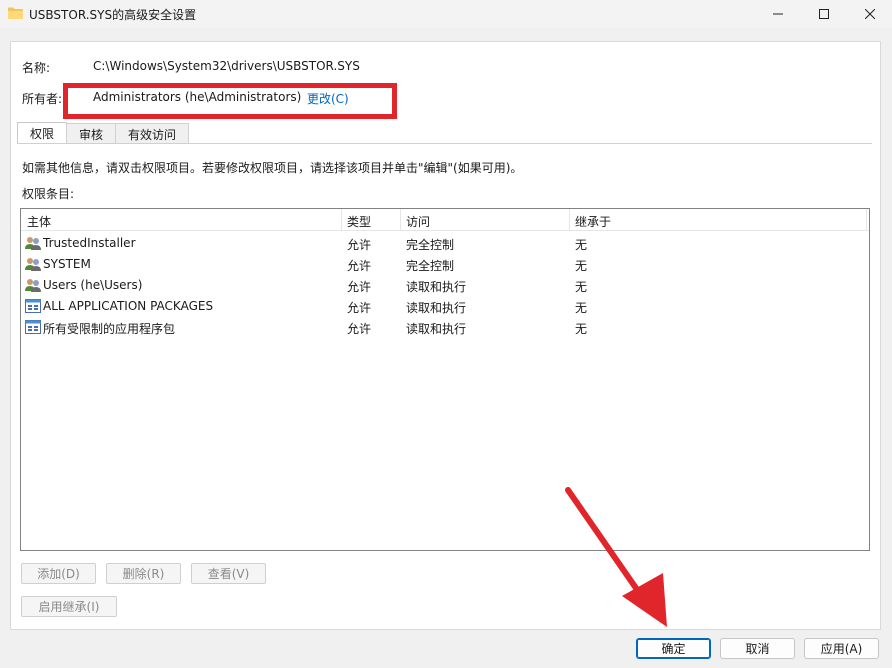 Image resolution: width=892 pixels, height=668 pixels. Describe the element at coordinates (113, 15) in the screenshot. I see `window-title: USBSTOR.SYS的高级安全设置` at that location.